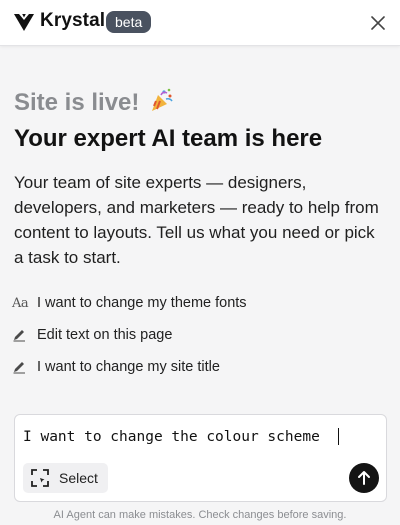 The width and height of the screenshot is (400, 525). What do you see at coordinates (168, 138) in the screenshot?
I see `page-title: Your expert AI team is here` at bounding box center [168, 138].